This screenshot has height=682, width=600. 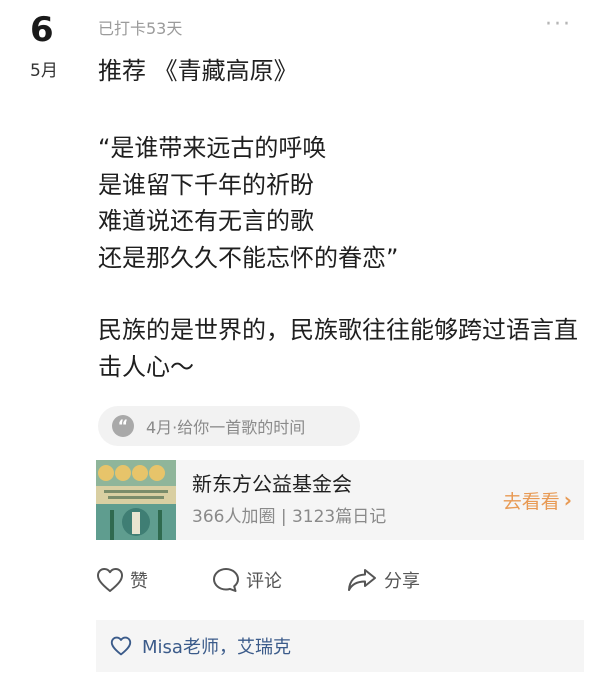 I want to click on checkin-status: 已打卡53天, so click(x=140, y=28).